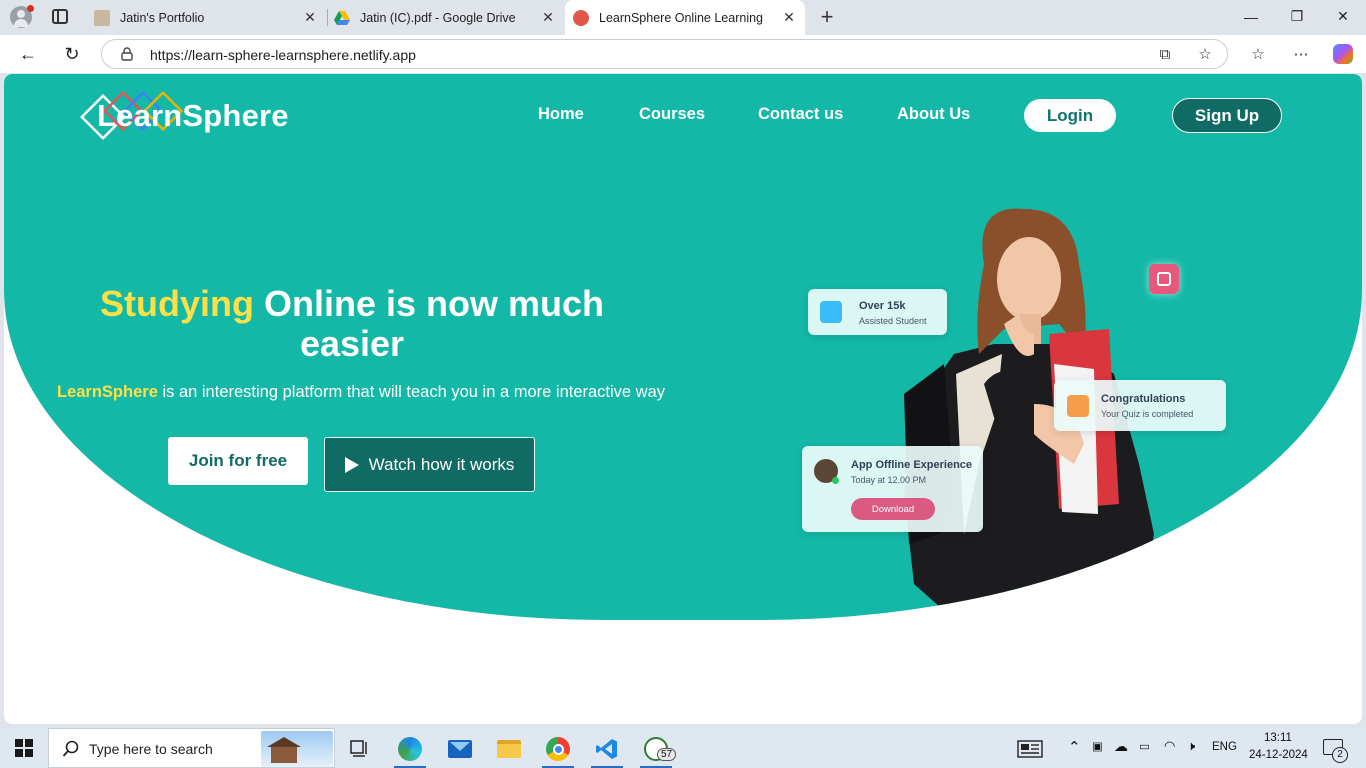 This screenshot has width=1366, height=768. I want to click on offline-card-subtitle: Today at 12.00 PM, so click(889, 480).